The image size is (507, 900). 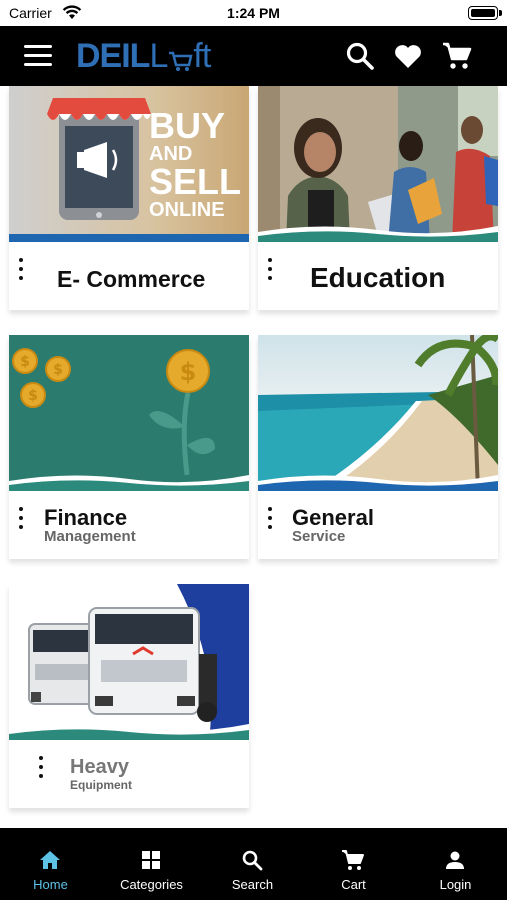 What do you see at coordinates (129, 164) in the screenshot?
I see `ecommerce-image: BUY AND SELL ONLINE` at bounding box center [129, 164].